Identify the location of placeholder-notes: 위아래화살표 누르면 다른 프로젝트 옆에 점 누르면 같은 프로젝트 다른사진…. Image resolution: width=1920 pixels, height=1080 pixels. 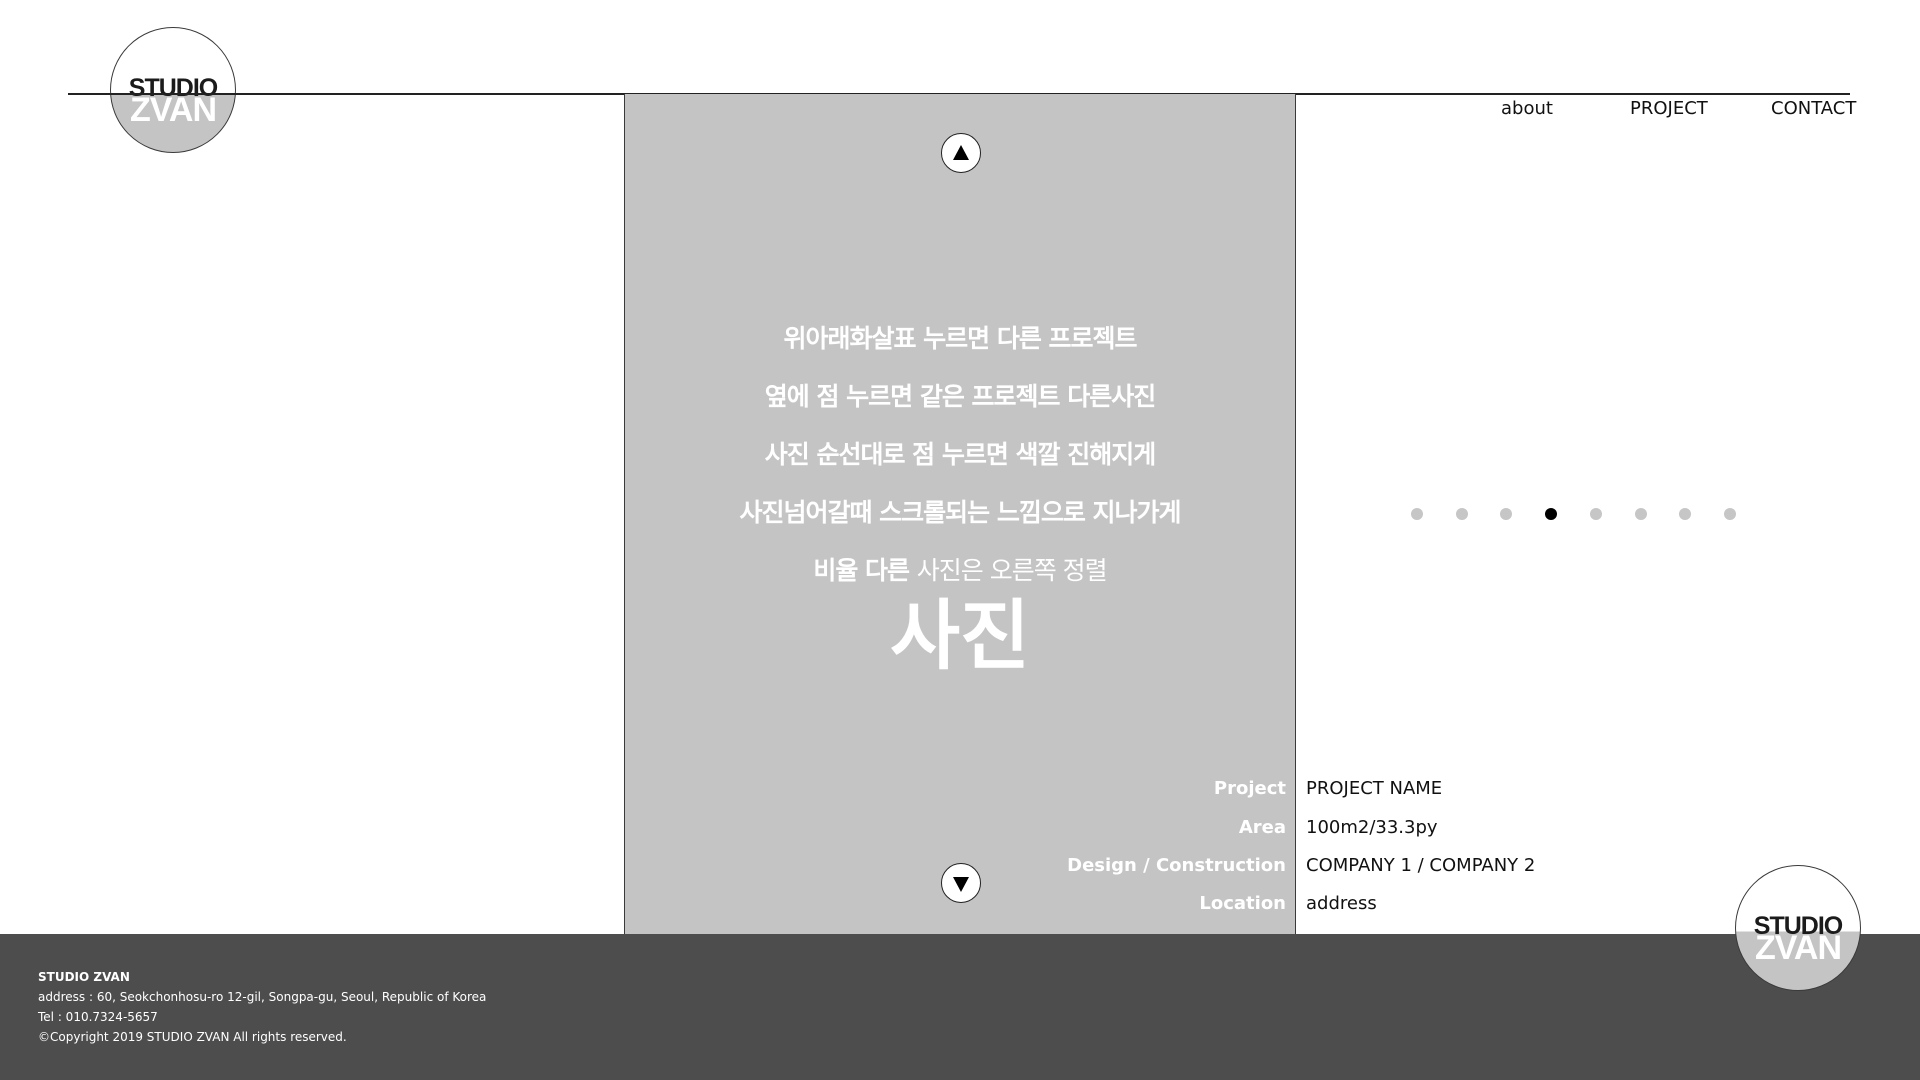
(960, 455).